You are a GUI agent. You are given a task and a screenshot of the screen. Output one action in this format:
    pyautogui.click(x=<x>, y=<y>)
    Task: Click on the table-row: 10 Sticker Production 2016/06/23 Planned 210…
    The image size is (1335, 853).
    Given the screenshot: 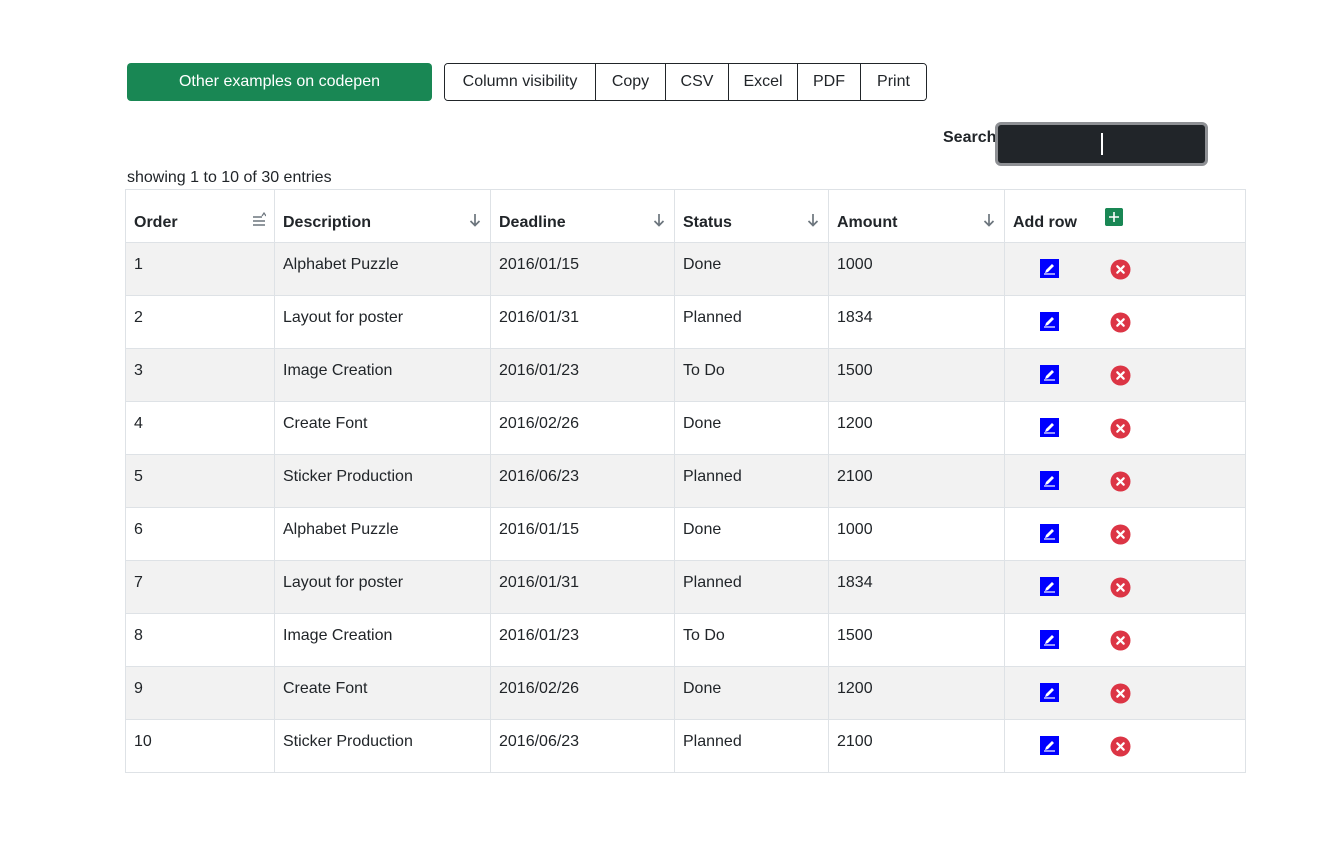 What is the action you would take?
    pyautogui.click(x=685, y=746)
    